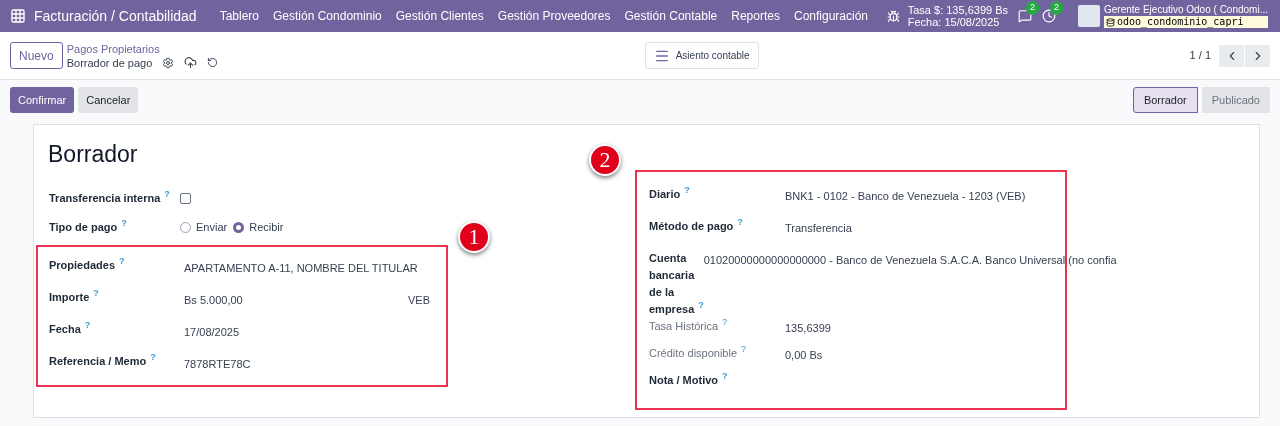  What do you see at coordinates (74, 296) in the screenshot?
I see `field-label: Importe $^{?}$` at bounding box center [74, 296].